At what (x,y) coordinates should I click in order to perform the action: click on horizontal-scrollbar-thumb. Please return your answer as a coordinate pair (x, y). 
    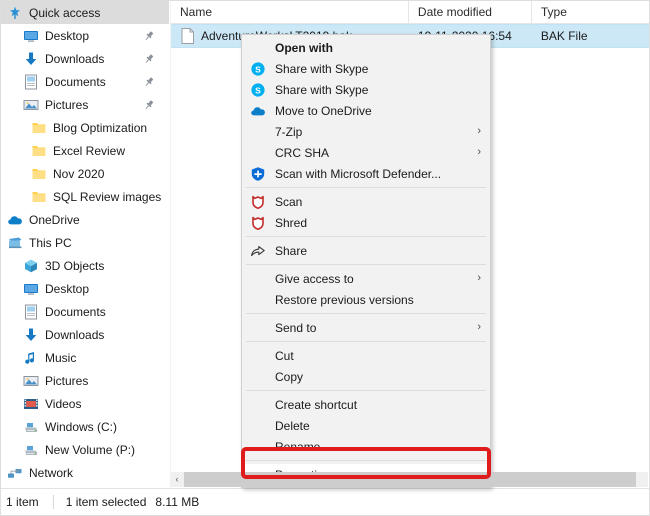
    Looking at the image, I should click on (410, 479).